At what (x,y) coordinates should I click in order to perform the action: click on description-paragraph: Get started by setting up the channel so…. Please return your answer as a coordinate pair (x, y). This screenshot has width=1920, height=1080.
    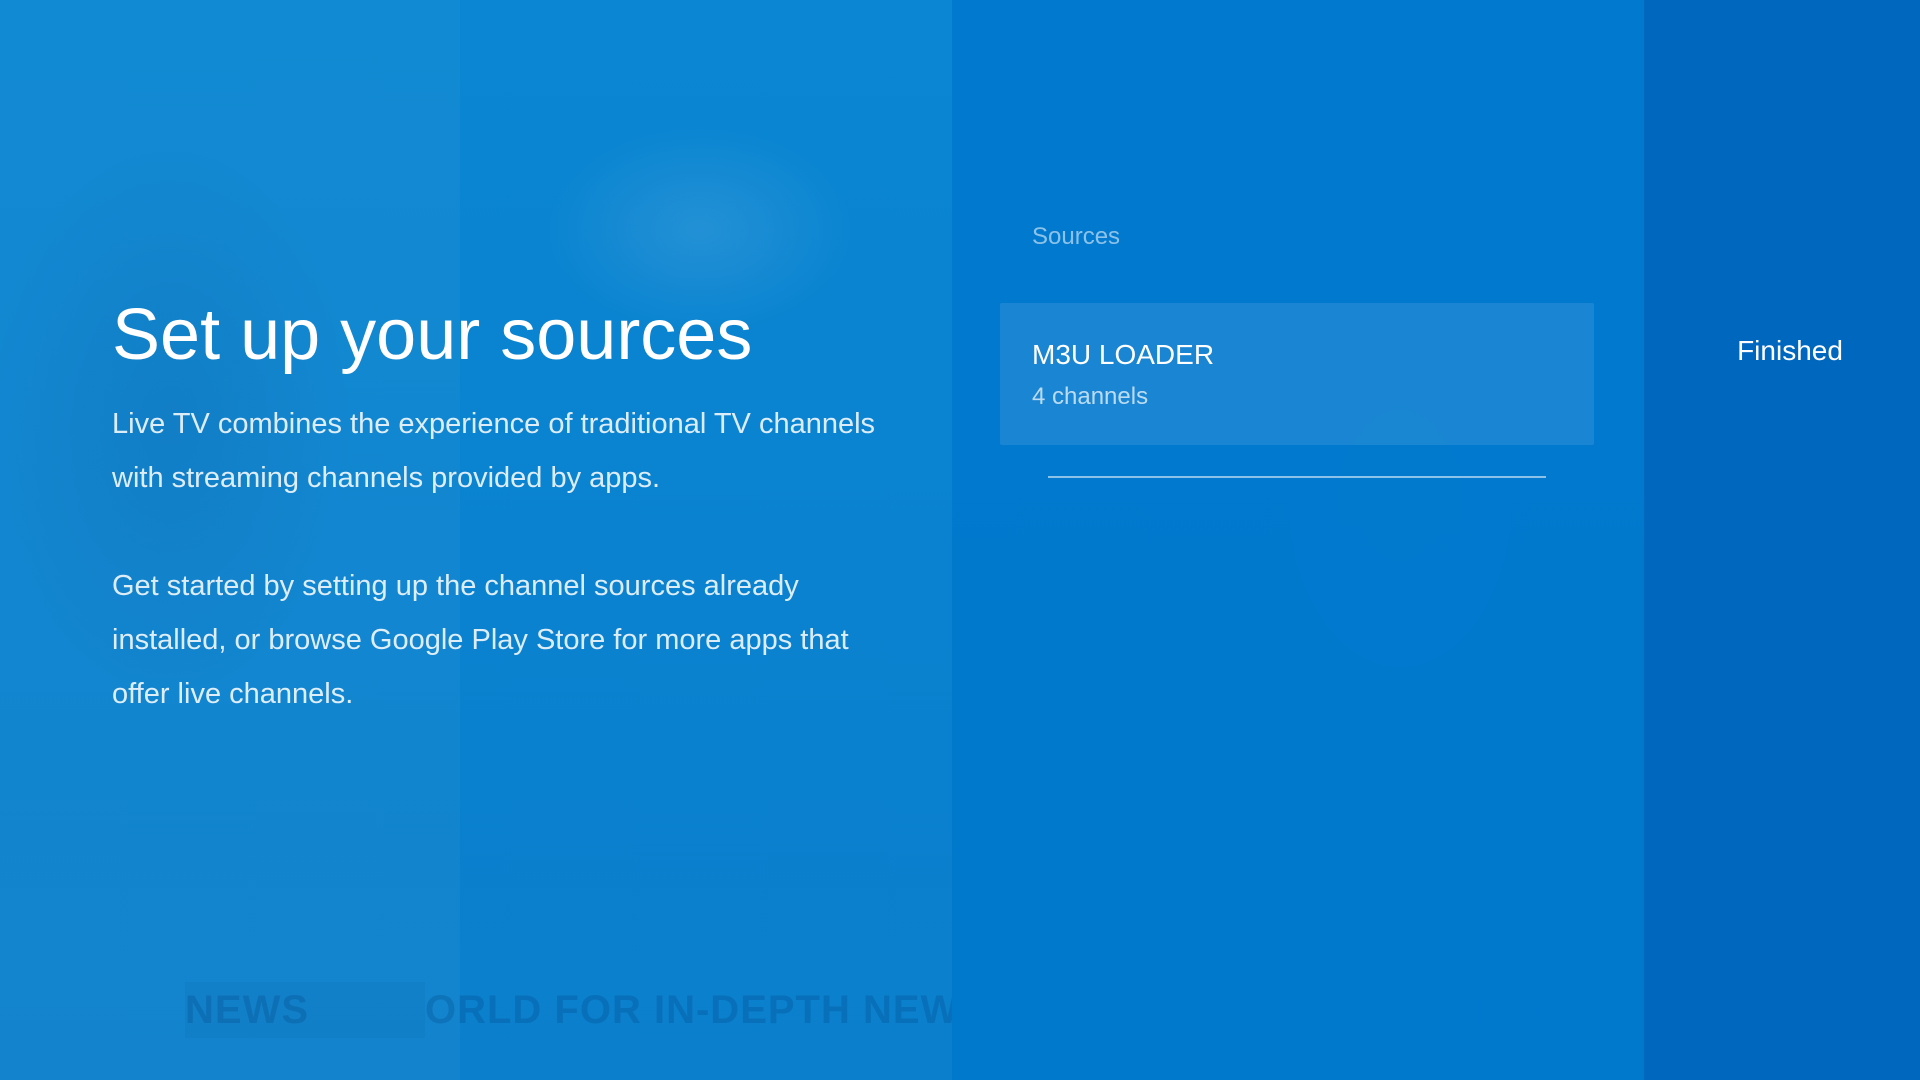
    Looking at the image, I should click on (480, 640).